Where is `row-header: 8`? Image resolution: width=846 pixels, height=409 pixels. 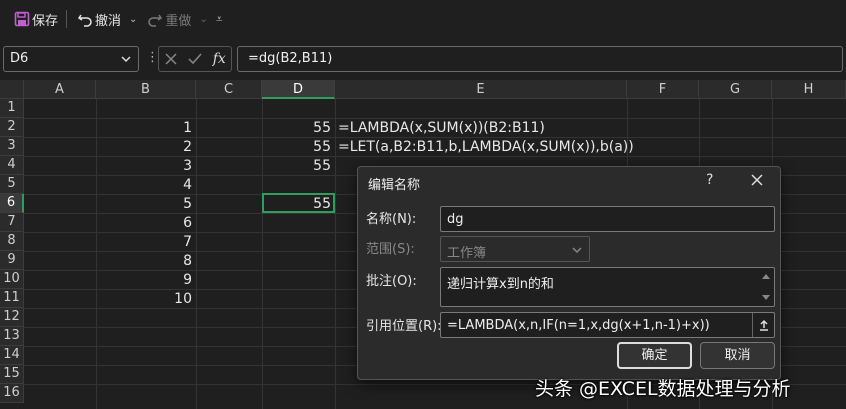
row-header: 8 is located at coordinates (12, 241).